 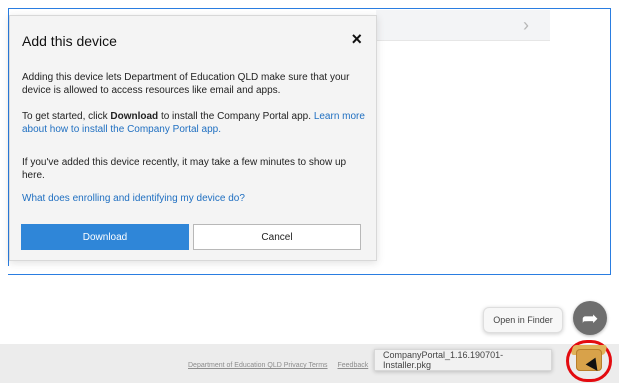 What do you see at coordinates (356, 39) in the screenshot?
I see `close-icon: ×` at bounding box center [356, 39].